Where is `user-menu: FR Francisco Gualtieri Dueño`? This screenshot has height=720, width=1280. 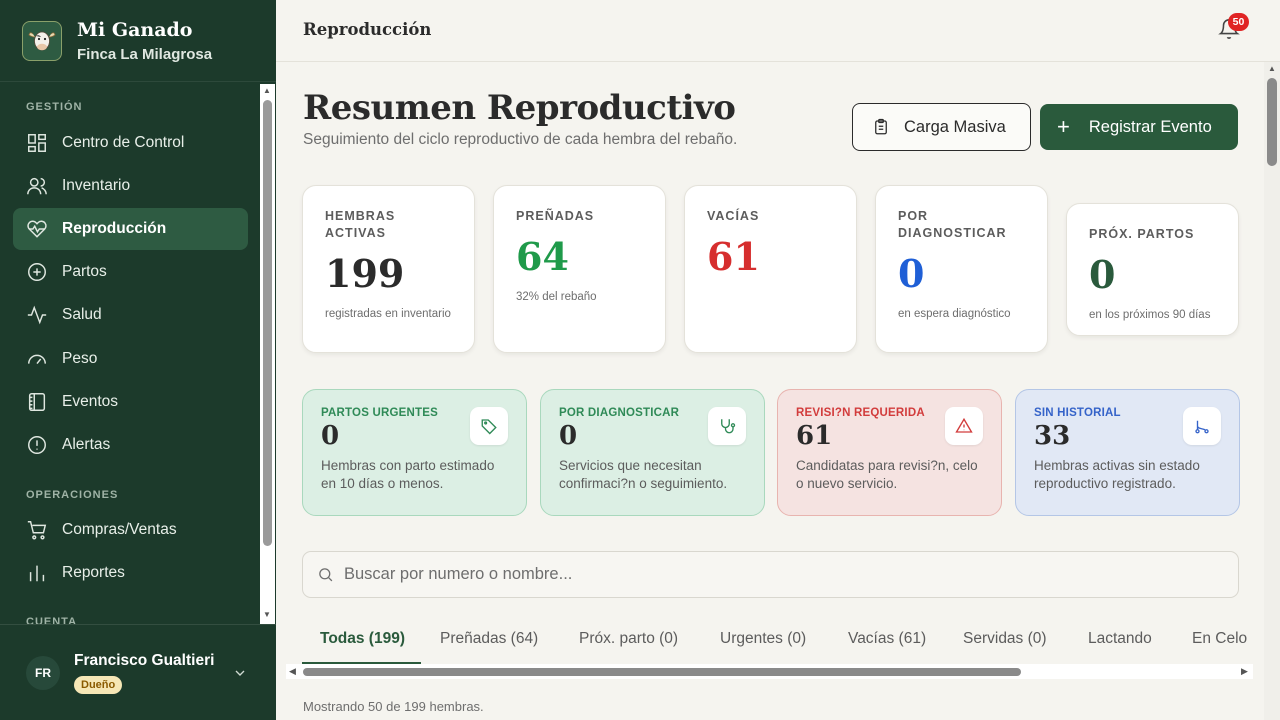 user-menu: FR Francisco Gualtieri Dueño is located at coordinates (138, 672).